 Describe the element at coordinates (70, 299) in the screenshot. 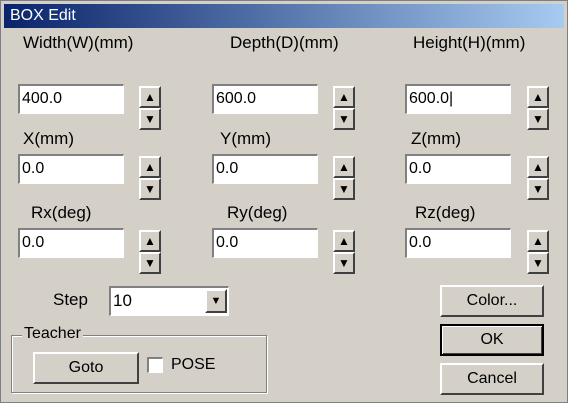

I see `step-label: Step` at that location.